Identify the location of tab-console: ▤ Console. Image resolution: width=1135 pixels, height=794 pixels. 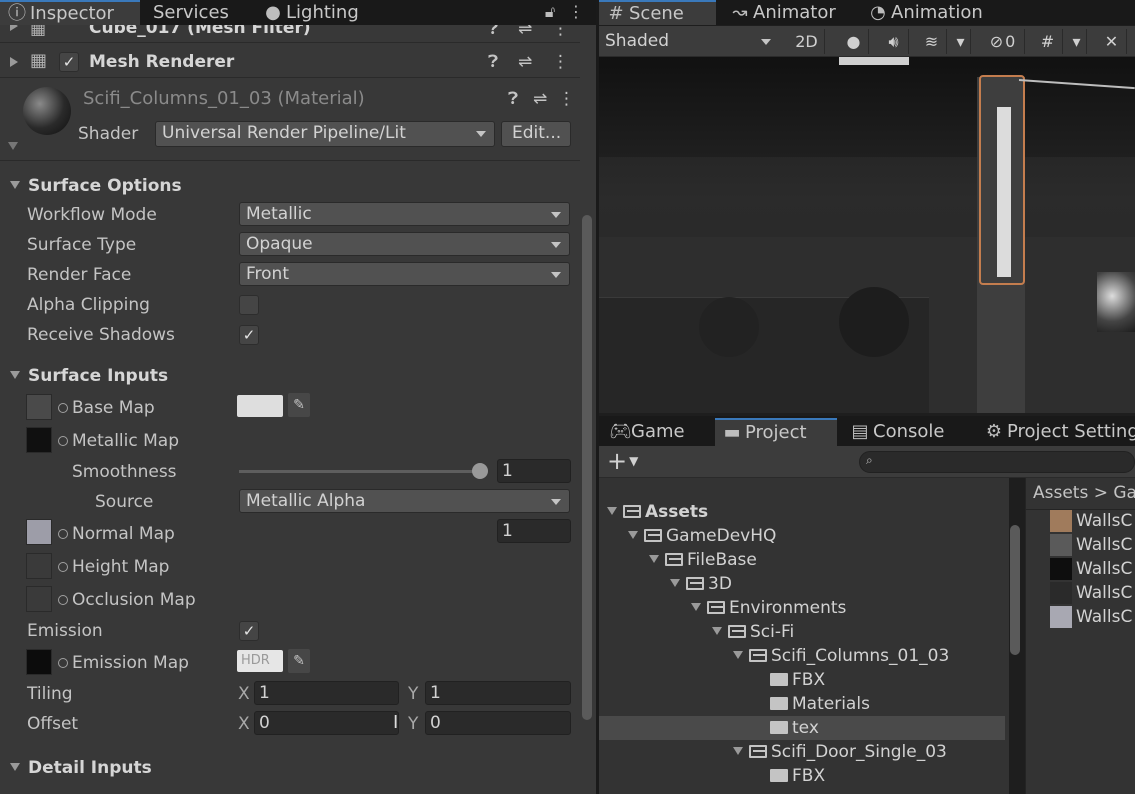
(908, 432).